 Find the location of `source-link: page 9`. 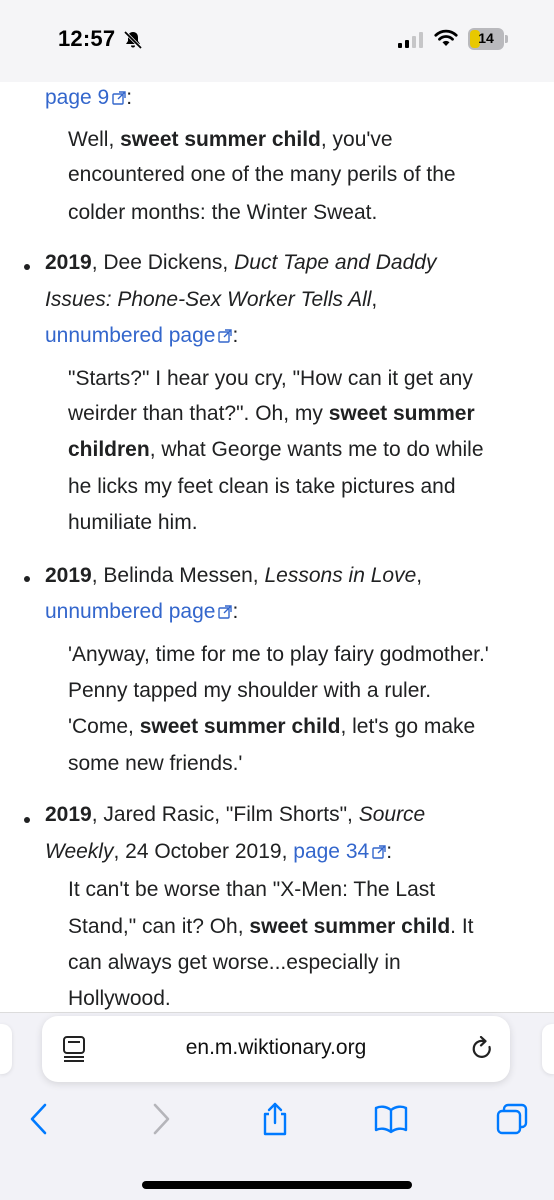

source-link: page 9 is located at coordinates (77, 97).